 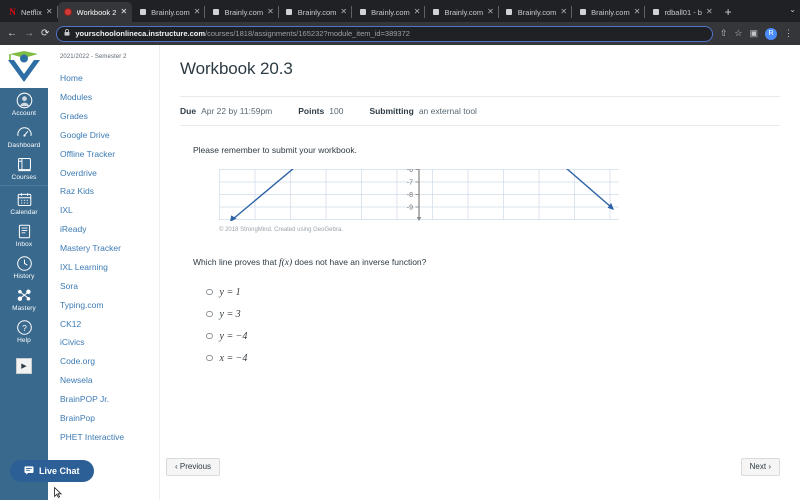 What do you see at coordinates (24, 331) in the screenshot?
I see `sidebar-item-help: ? Help` at bounding box center [24, 331].